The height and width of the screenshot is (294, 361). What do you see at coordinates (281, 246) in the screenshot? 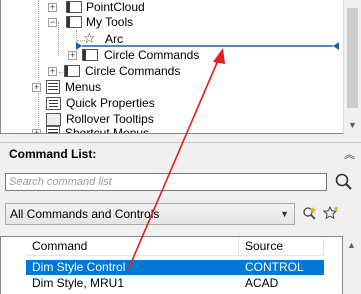
I see `column-header-source: Source` at bounding box center [281, 246].